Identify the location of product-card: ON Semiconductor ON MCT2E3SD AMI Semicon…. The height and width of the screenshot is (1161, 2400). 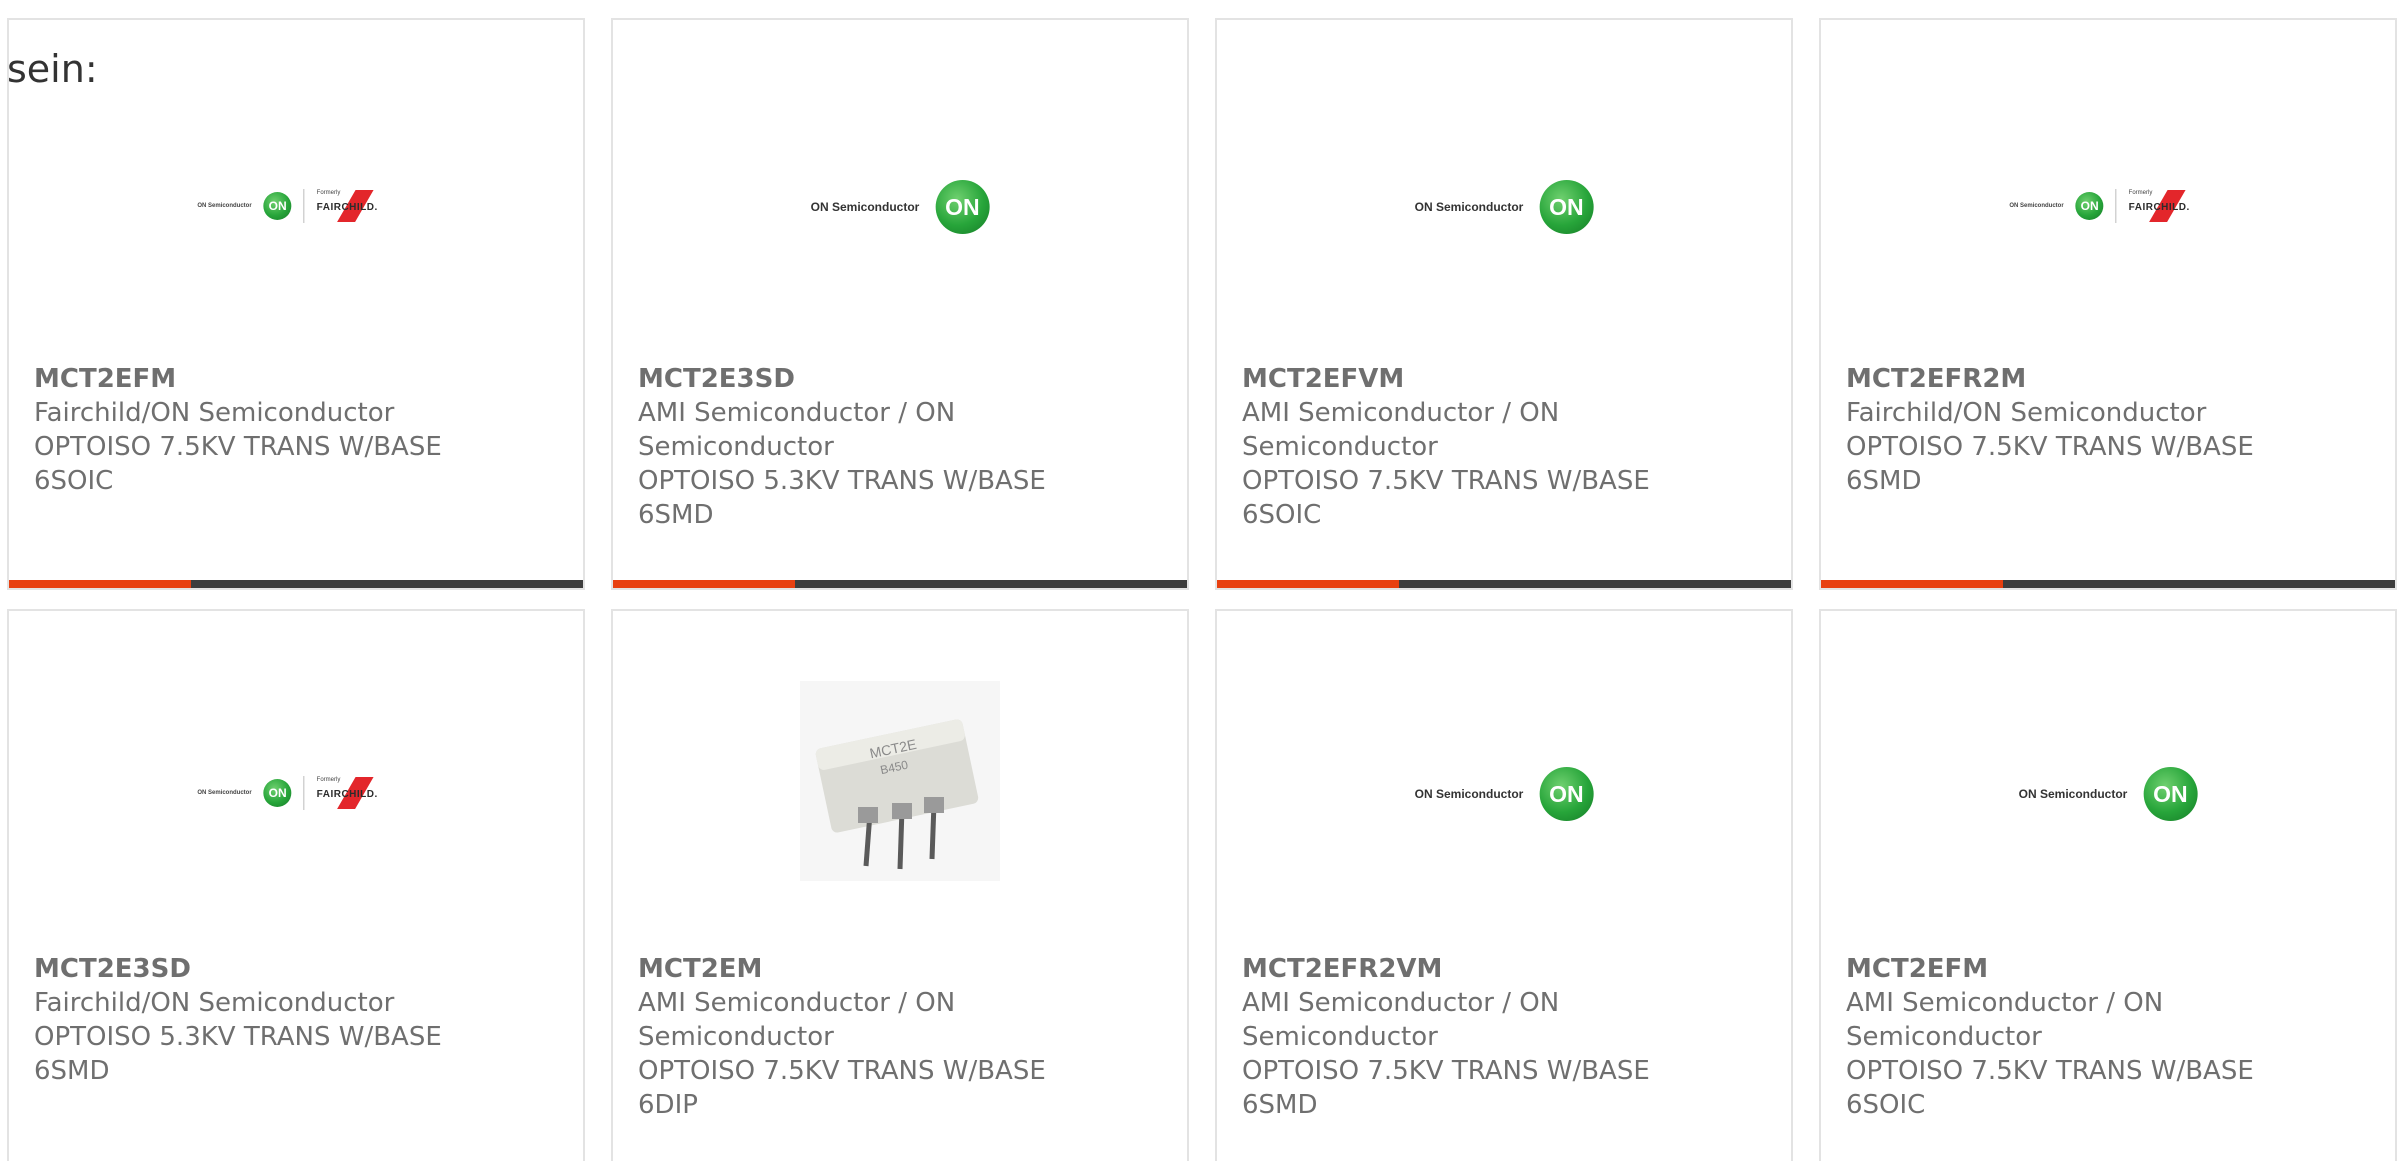
(900, 304).